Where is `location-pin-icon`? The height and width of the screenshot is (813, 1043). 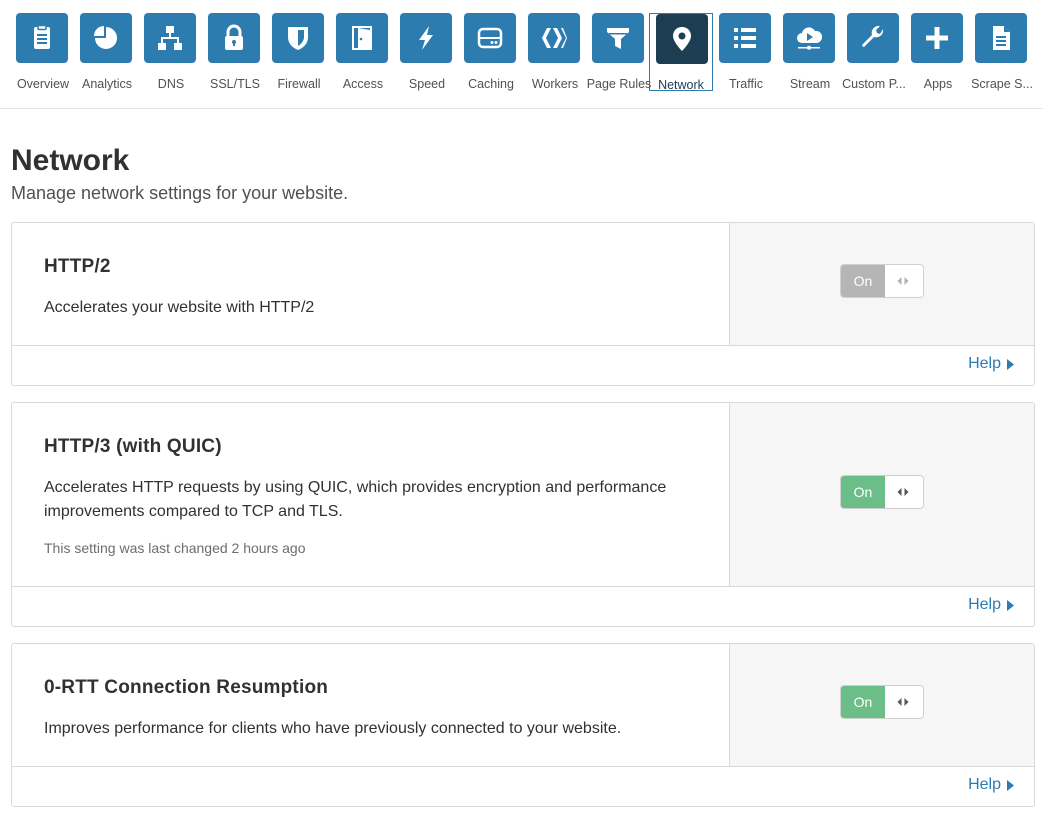 location-pin-icon is located at coordinates (682, 39).